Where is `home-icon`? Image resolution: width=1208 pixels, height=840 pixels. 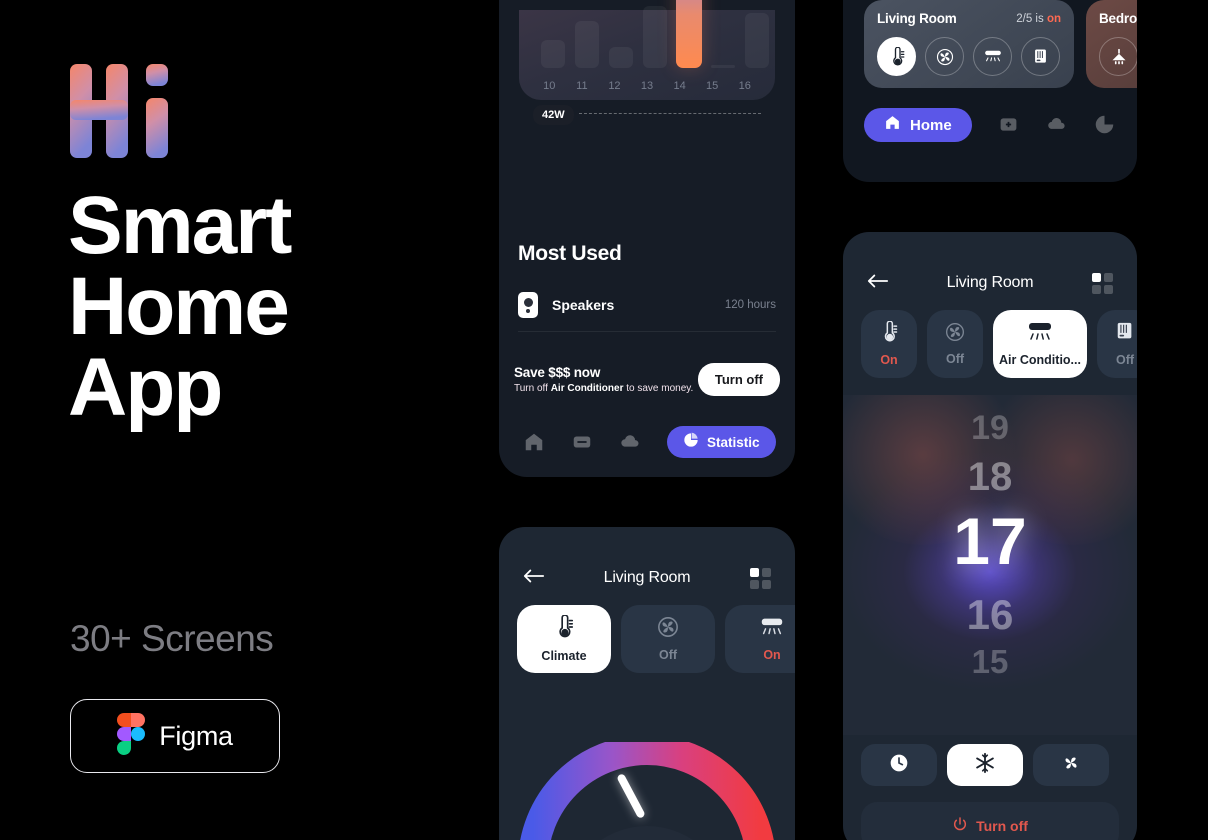 home-icon is located at coordinates (534, 442).